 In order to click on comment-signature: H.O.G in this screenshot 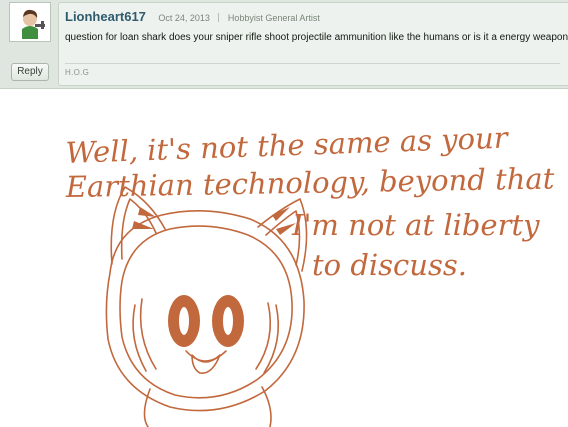, I will do `click(77, 72)`.